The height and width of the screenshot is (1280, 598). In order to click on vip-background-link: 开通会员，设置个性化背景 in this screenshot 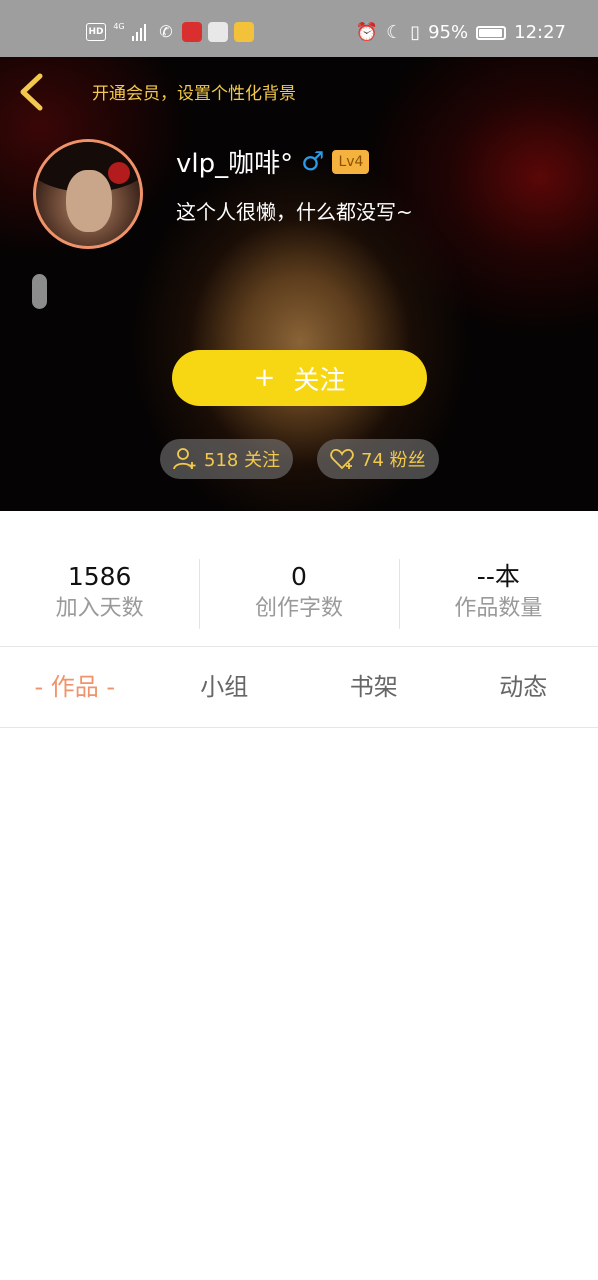, I will do `click(194, 91)`.